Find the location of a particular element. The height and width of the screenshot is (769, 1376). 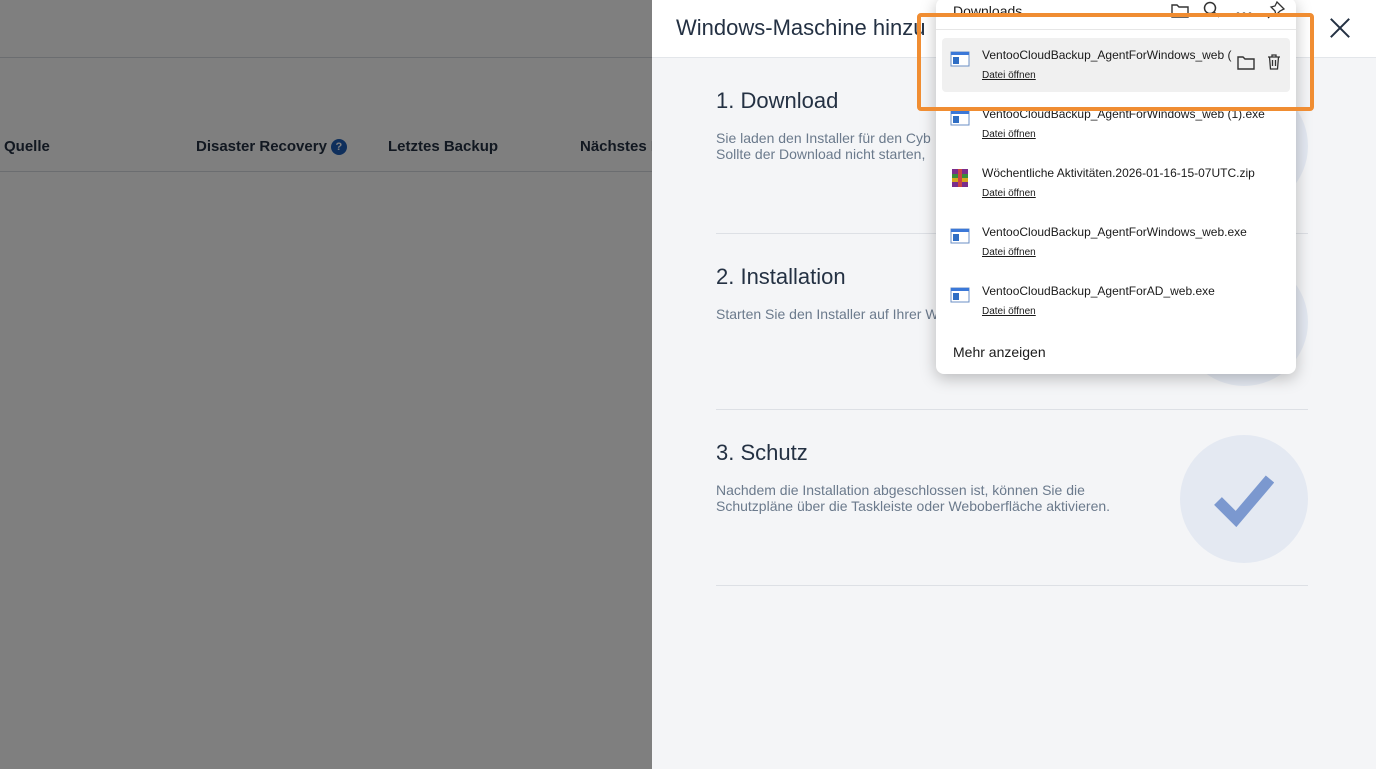

archive-icon is located at coordinates (960, 178).